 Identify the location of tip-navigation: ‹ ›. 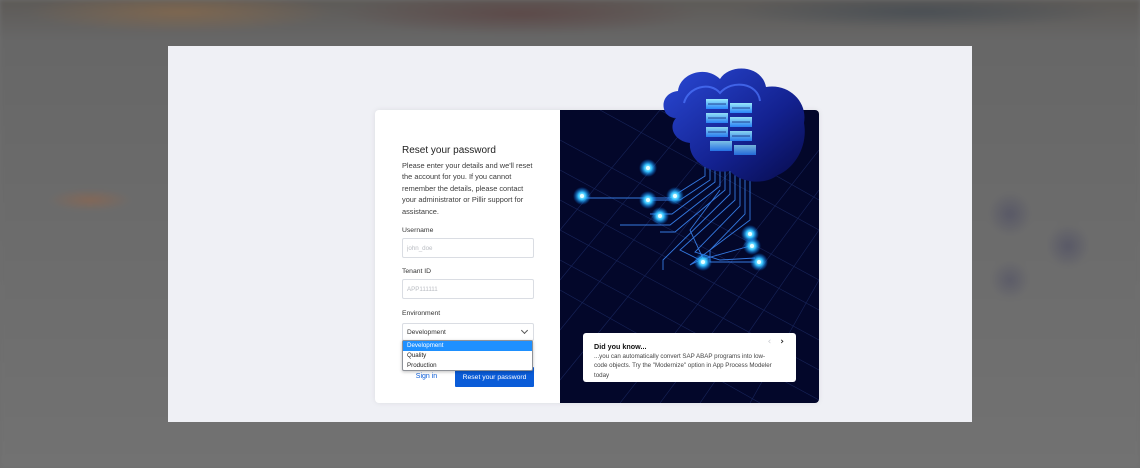
(776, 342).